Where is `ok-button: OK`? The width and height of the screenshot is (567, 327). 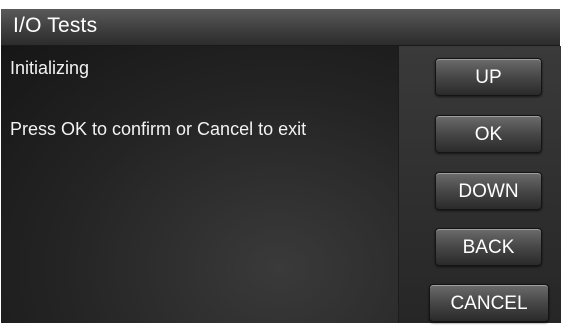
ok-button: OK is located at coordinates (488, 134).